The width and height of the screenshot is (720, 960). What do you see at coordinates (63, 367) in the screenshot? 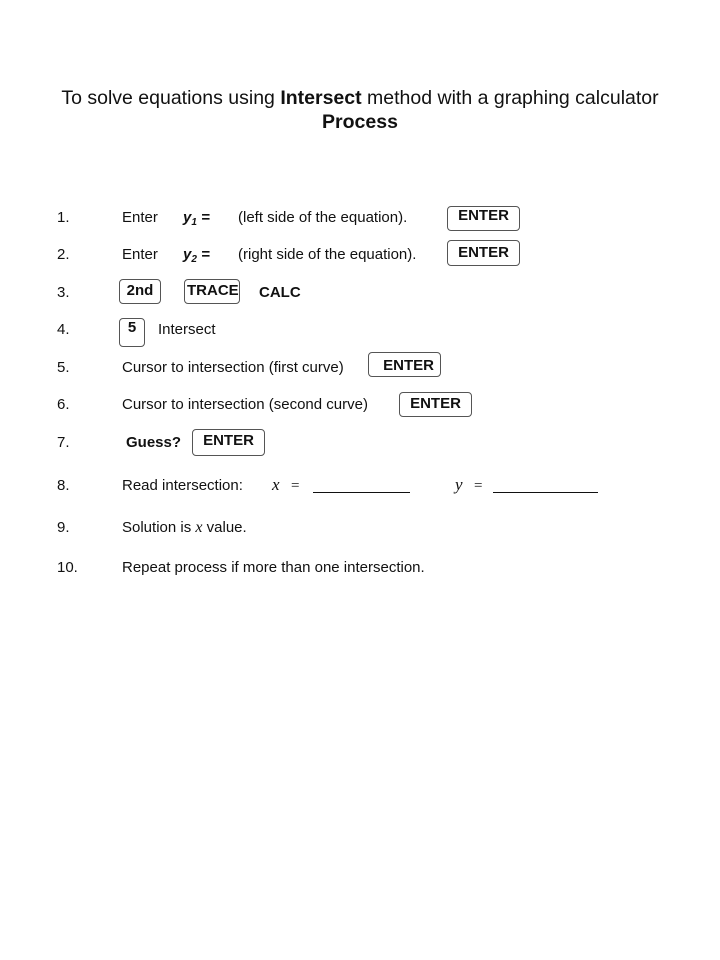
I see `step-number: 5.` at bounding box center [63, 367].